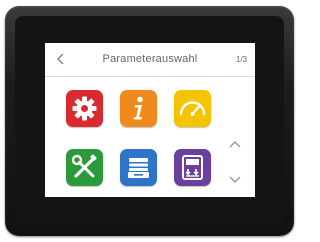 The width and height of the screenshot is (320, 242). I want to click on tools-icon, so click(84, 166).